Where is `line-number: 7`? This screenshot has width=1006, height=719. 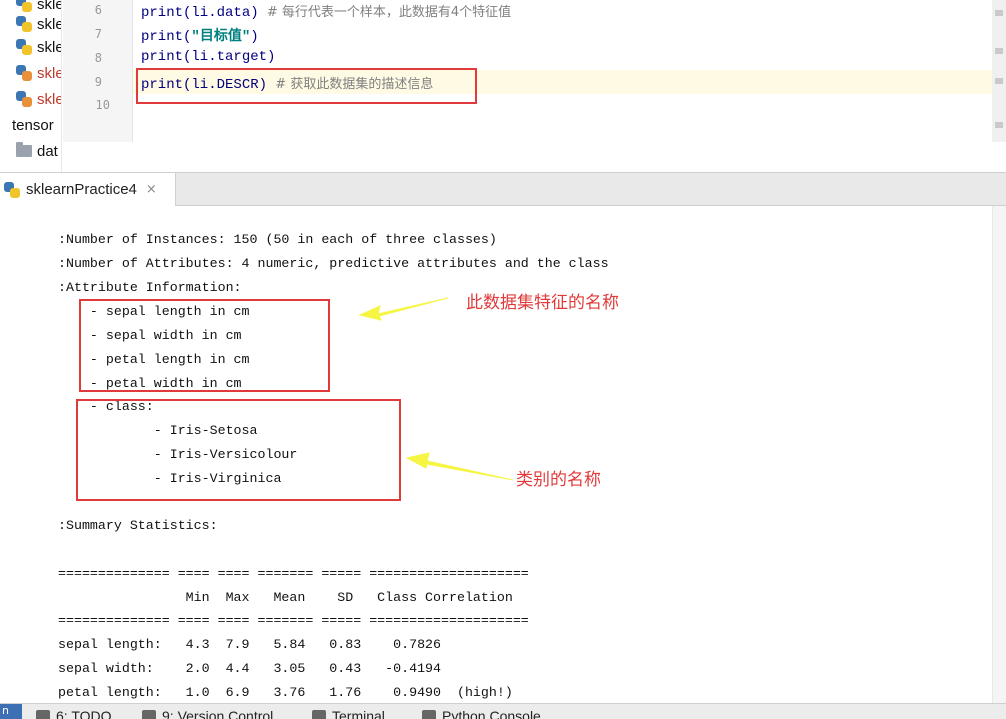
line-number: 7 is located at coordinates (98, 34).